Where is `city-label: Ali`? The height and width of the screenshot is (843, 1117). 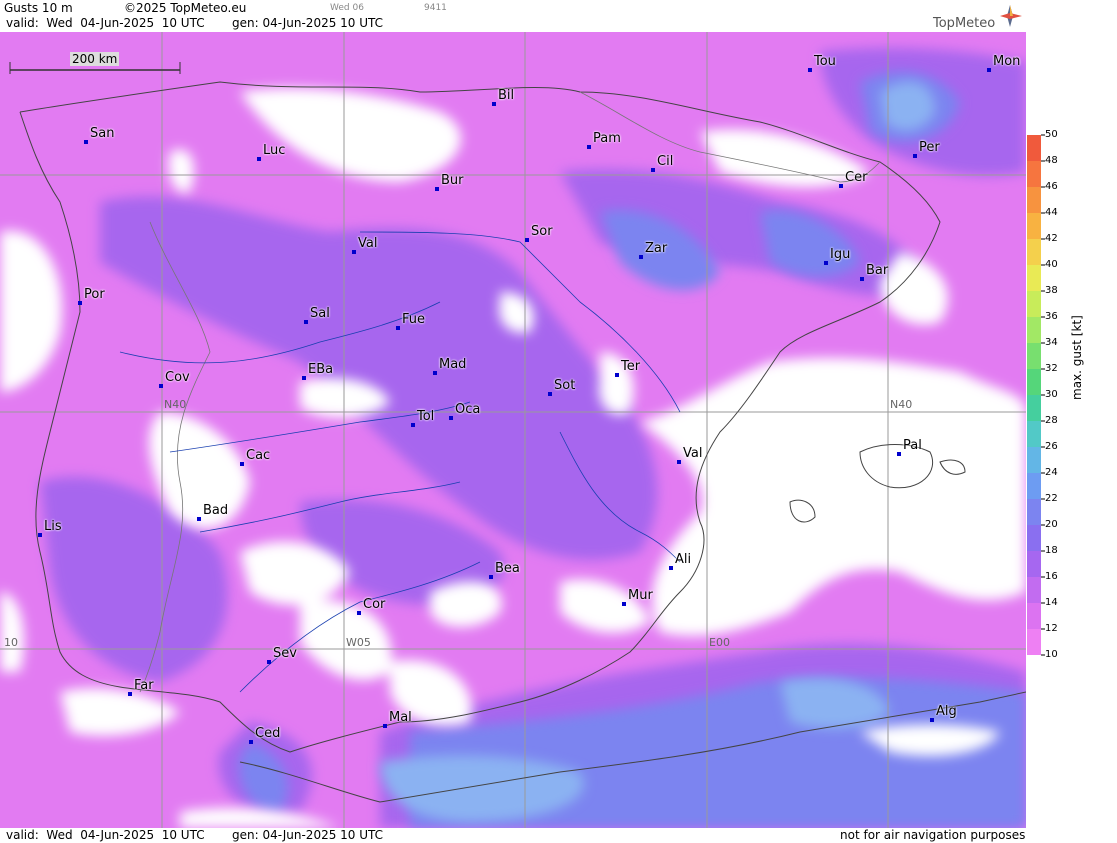
city-label: Ali is located at coordinates (683, 559).